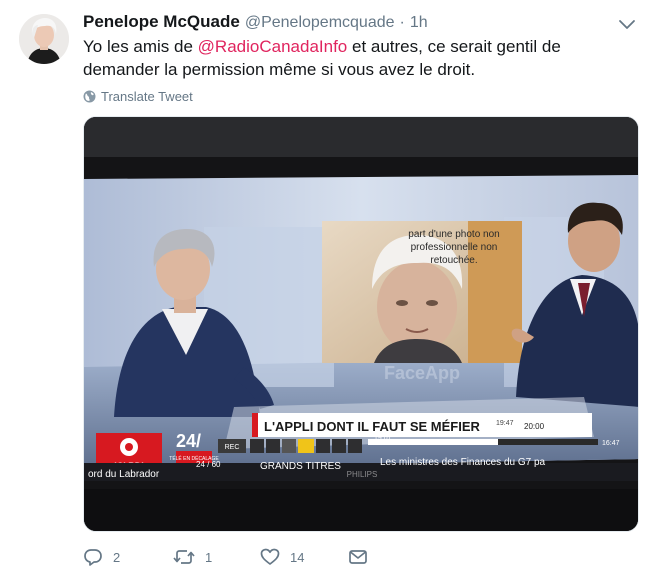 The image size is (650, 581). What do you see at coordinates (453, 234) in the screenshot?
I see `wall-caption-line1: part d'une photo non` at bounding box center [453, 234].